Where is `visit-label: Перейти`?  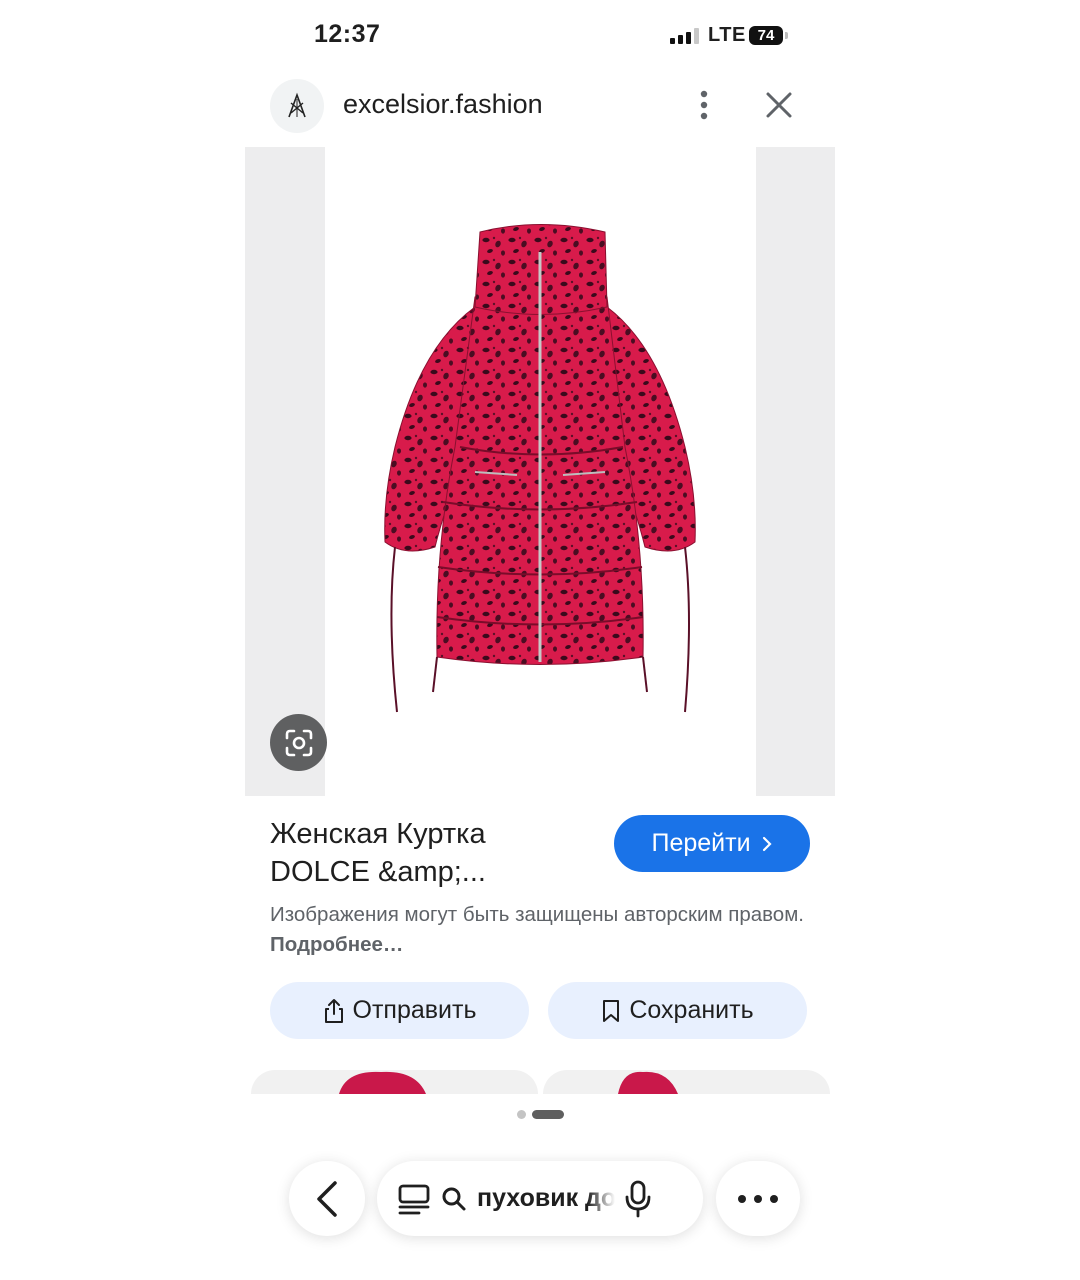 visit-label: Перейти is located at coordinates (701, 843).